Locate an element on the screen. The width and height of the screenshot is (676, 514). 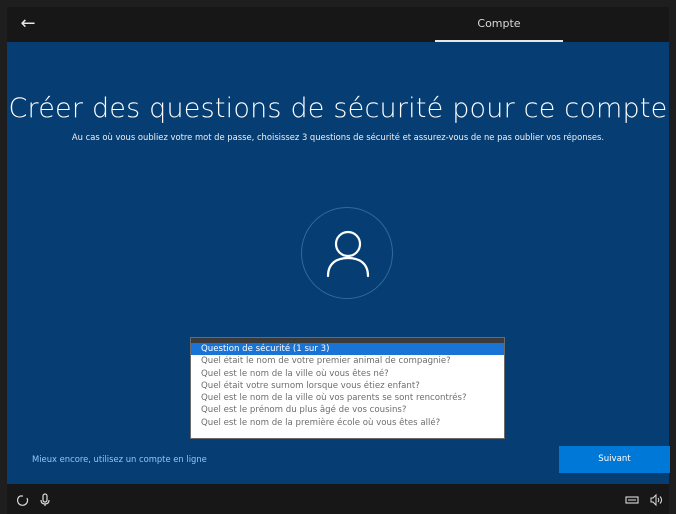
volume-icon is located at coordinates (656, 500).